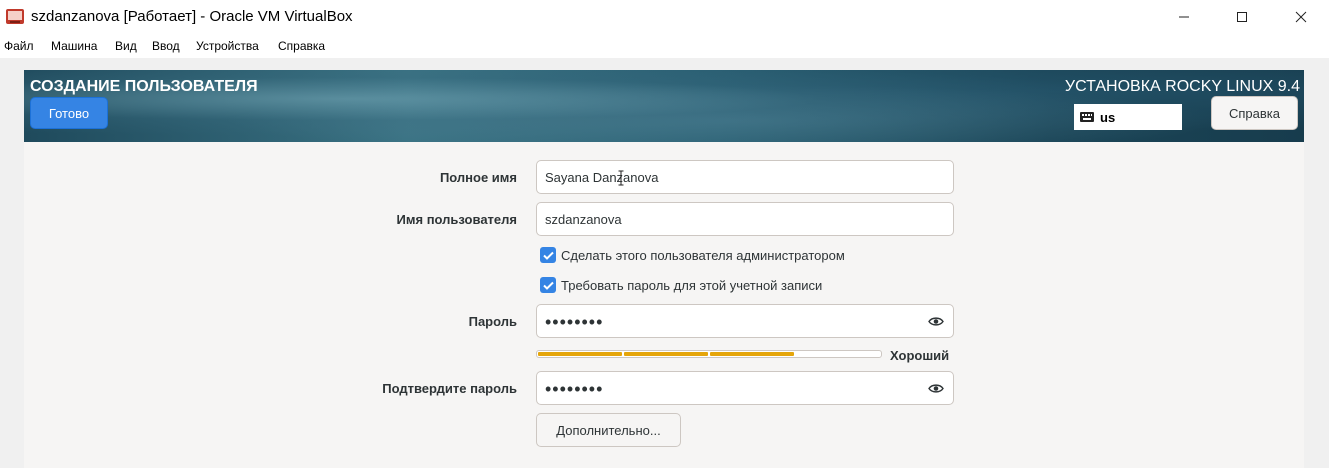  What do you see at coordinates (1182, 86) in the screenshot?
I see `product-title: УСТАНОВКА ROCKY LINUX 9.4` at bounding box center [1182, 86].